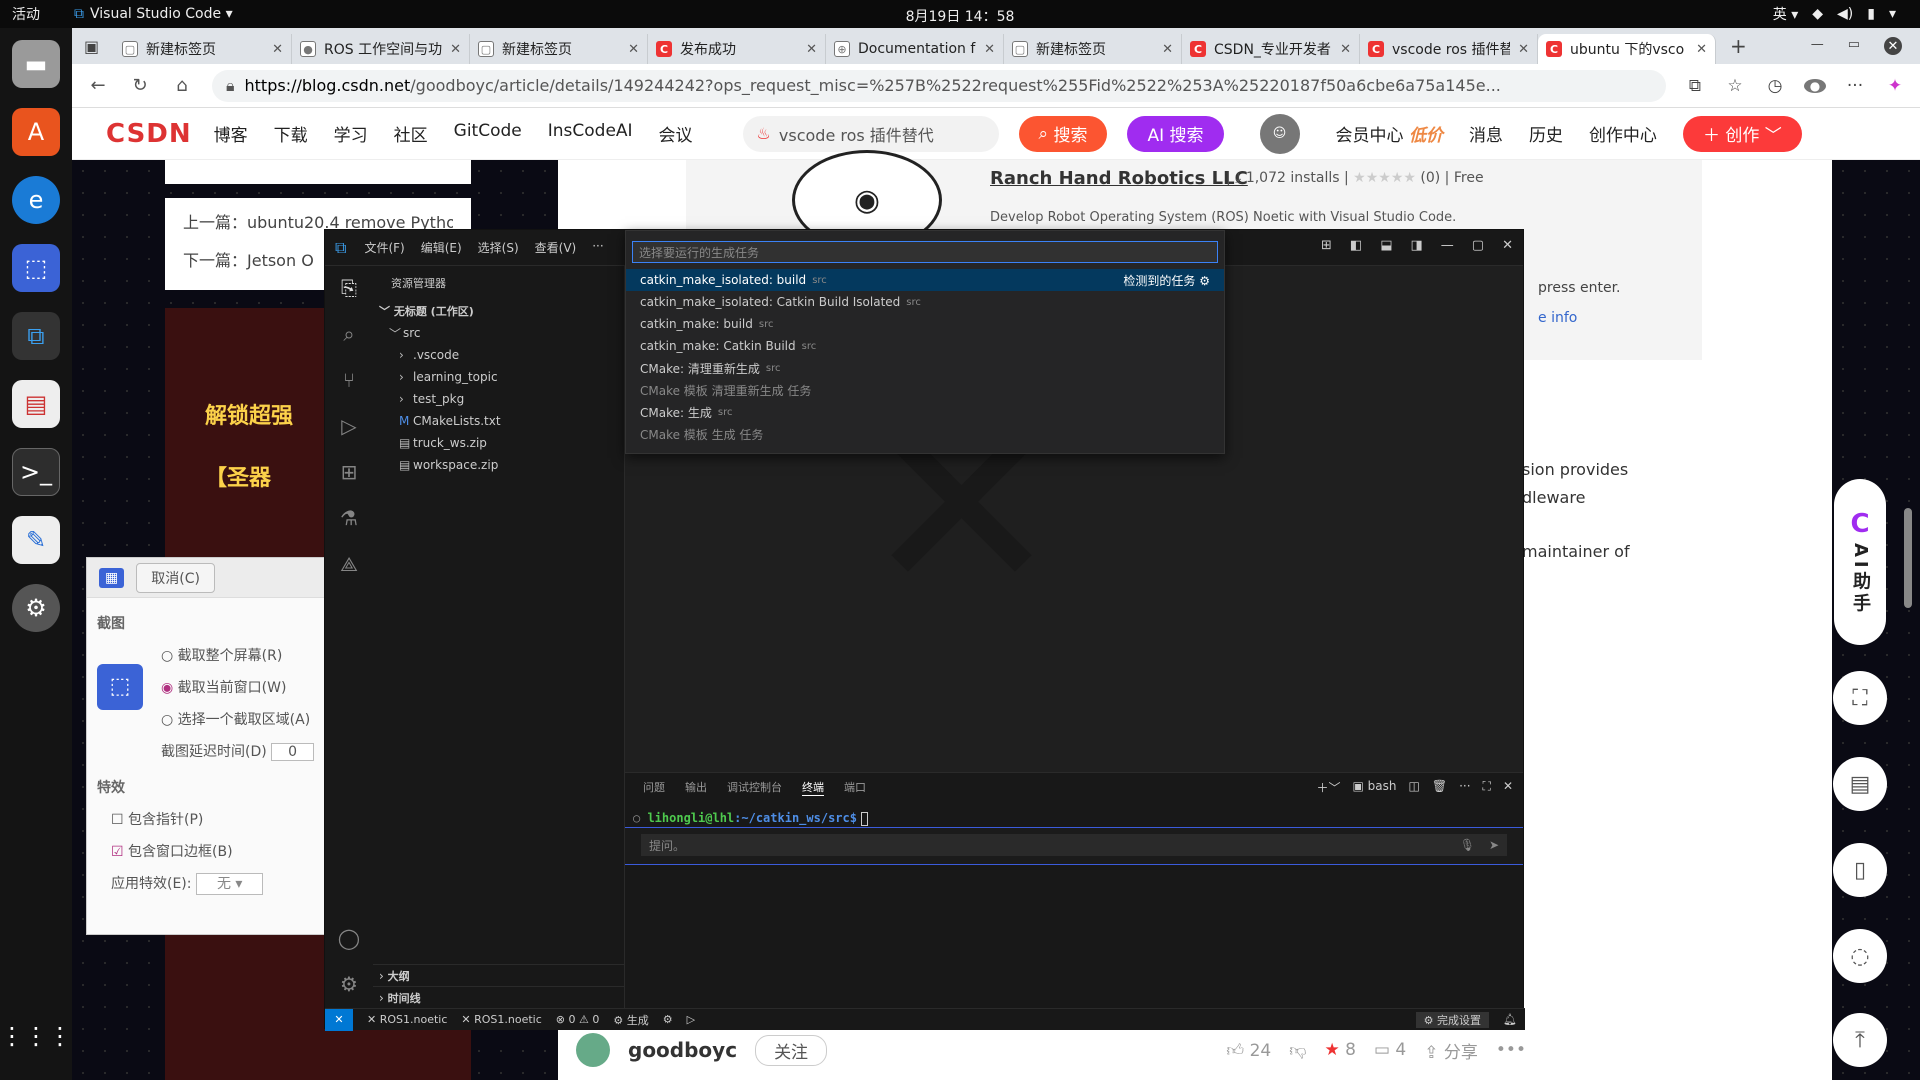 This screenshot has width=1920, height=1080. What do you see at coordinates (1202, 281) in the screenshot?
I see `configure-task-gear-icon: ⚙` at bounding box center [1202, 281].